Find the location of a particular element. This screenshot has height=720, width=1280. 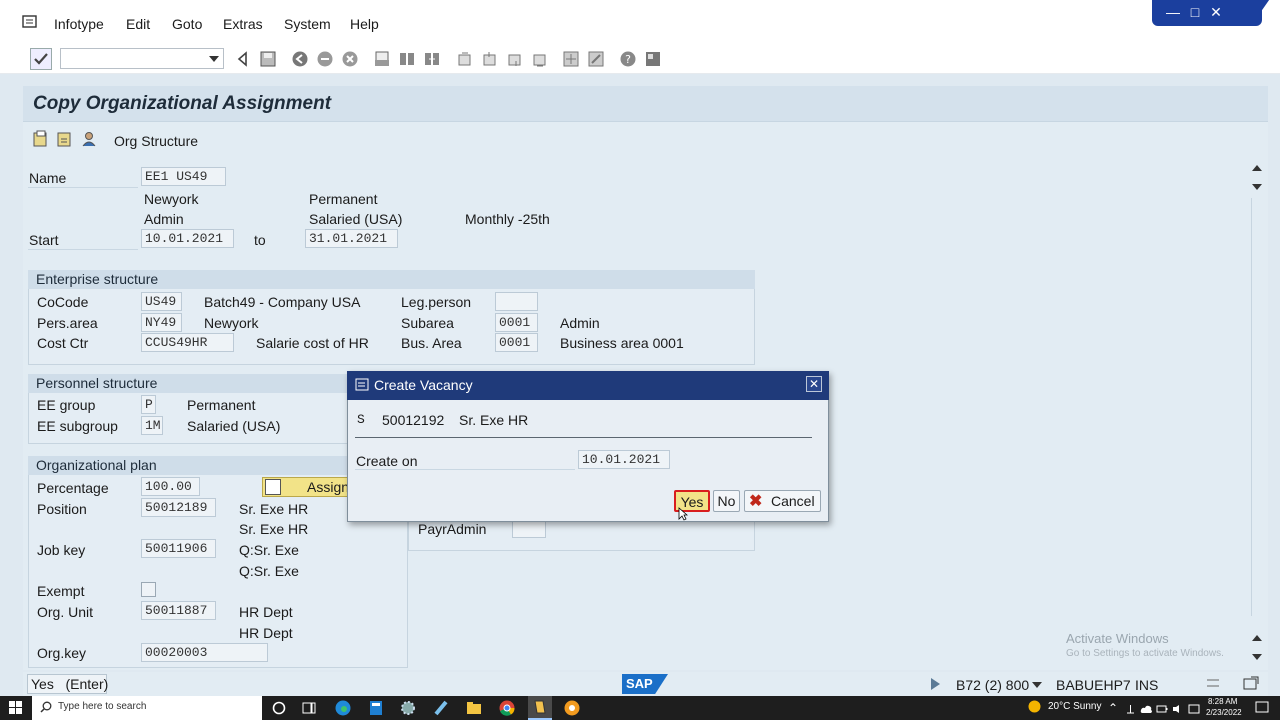

menu-system: System is located at coordinates (307, 24).